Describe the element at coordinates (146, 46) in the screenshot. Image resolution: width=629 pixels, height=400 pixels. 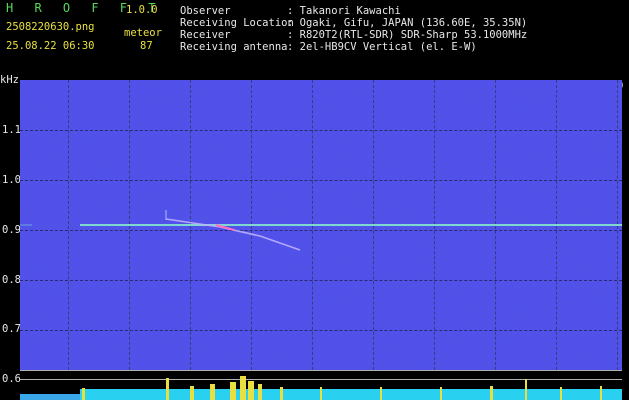
I see `meteor-count: 87` at that location.